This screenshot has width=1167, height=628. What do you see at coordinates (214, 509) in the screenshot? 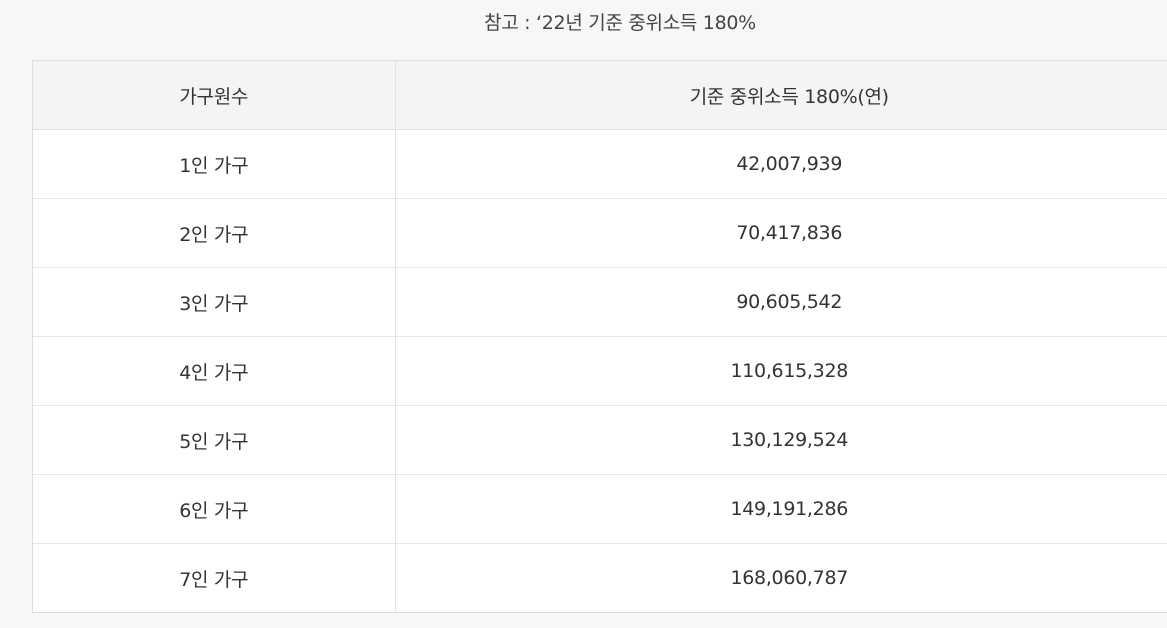
I see `household-size-cell: 6인 가구` at bounding box center [214, 509].